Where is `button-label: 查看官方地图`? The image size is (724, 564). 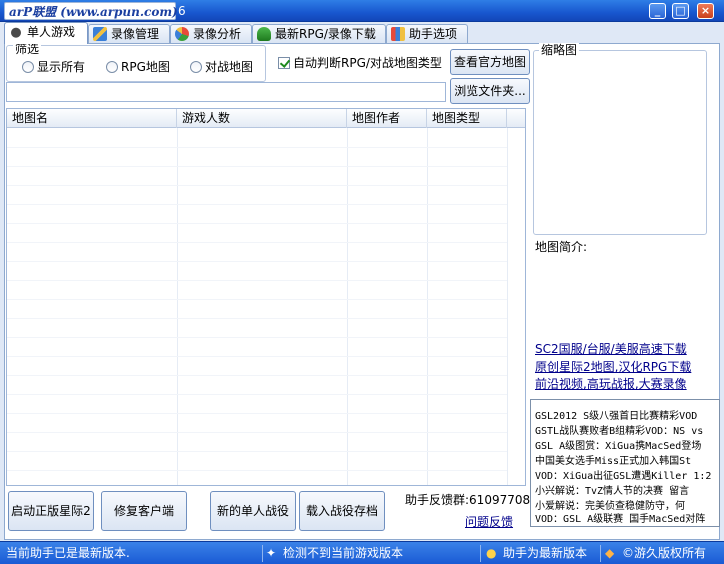
button-label: 查看官方地图 is located at coordinates (489, 62).